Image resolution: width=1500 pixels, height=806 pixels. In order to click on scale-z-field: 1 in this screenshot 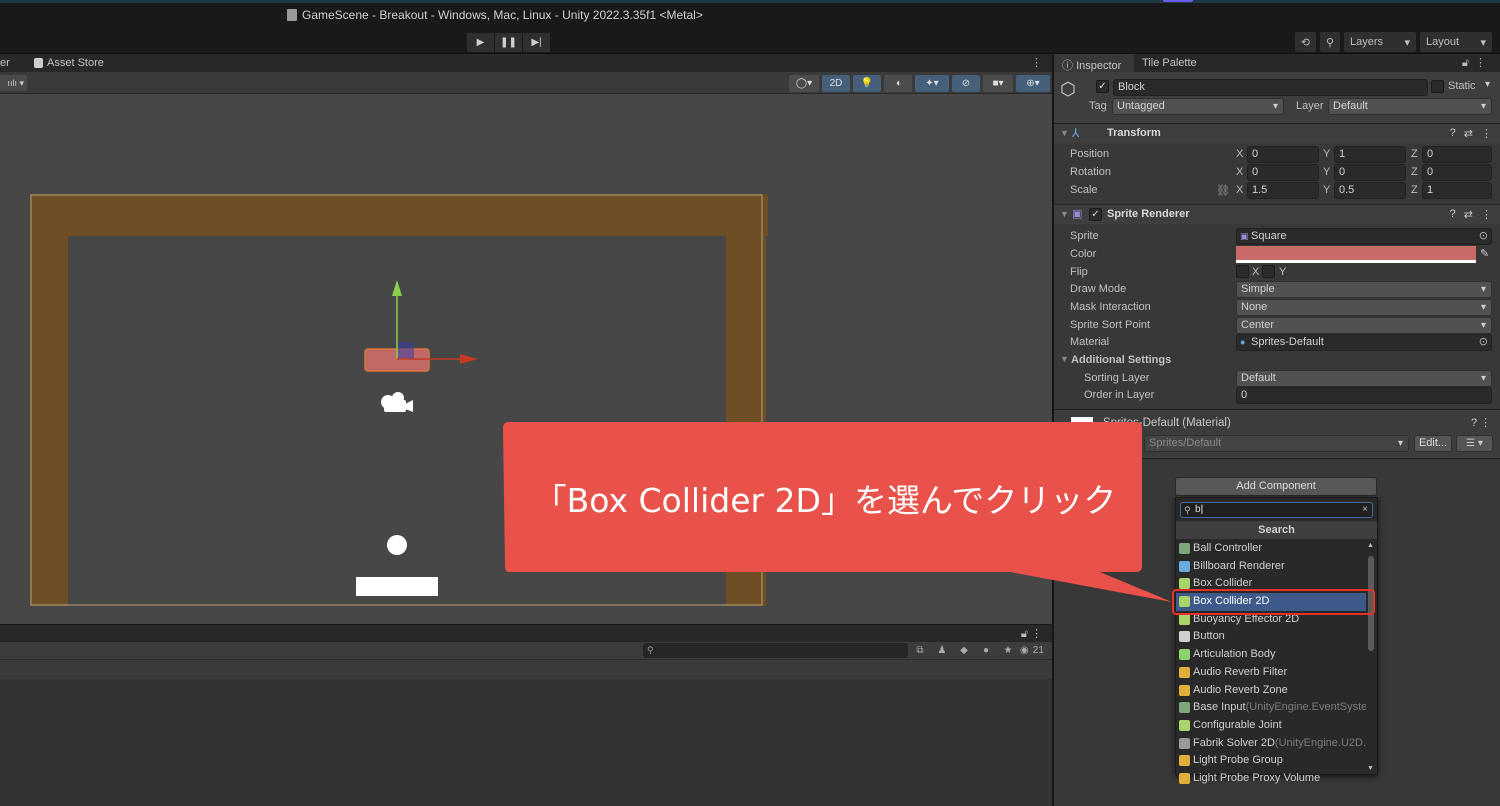, I will do `click(1457, 190)`.